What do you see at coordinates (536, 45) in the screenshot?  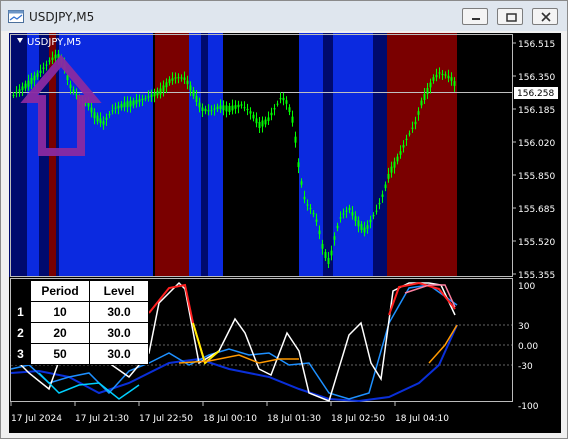 I see `price-tick-label: 156.515` at bounding box center [536, 45].